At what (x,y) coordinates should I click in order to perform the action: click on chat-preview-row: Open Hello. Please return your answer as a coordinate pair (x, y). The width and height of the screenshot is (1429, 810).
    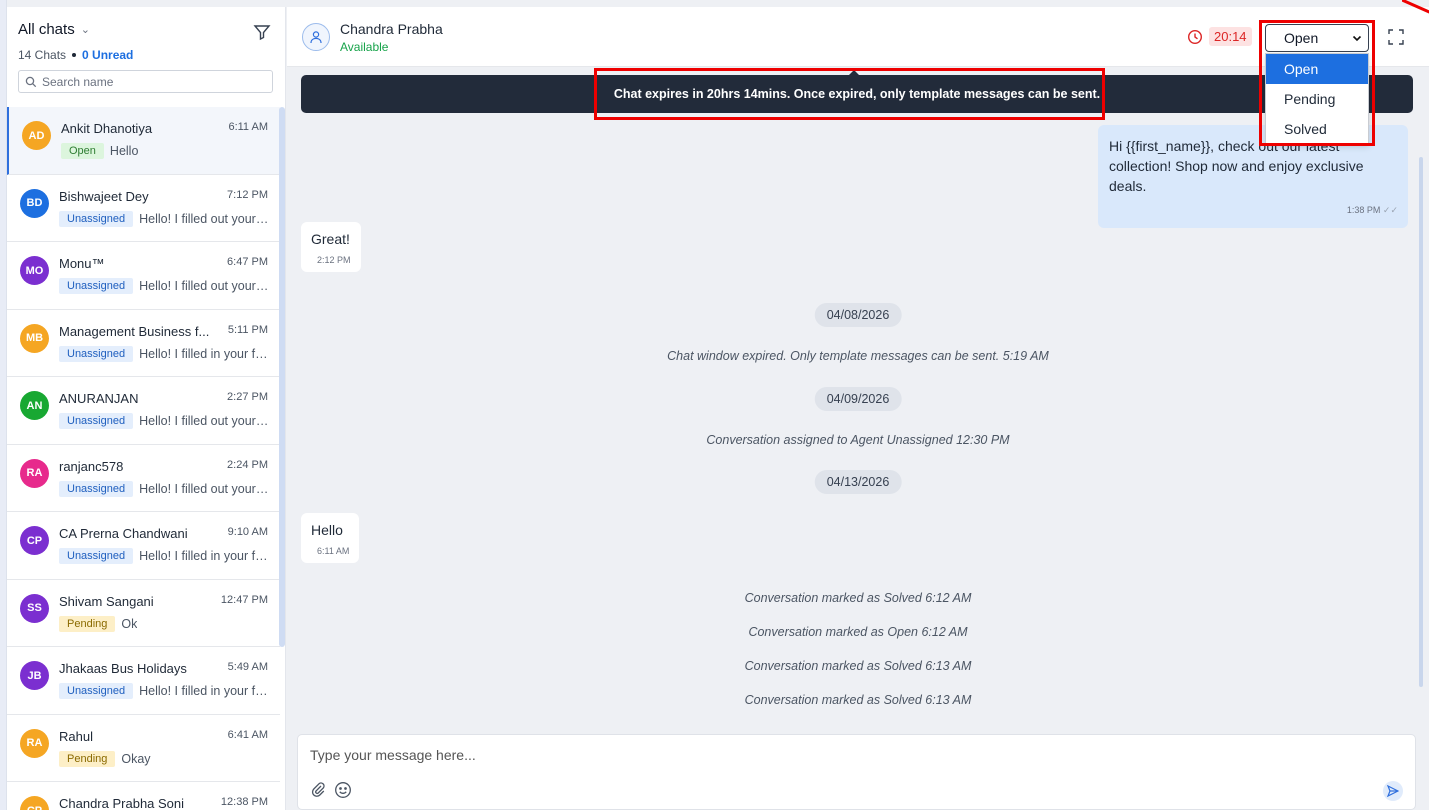
    Looking at the image, I should click on (166, 151).